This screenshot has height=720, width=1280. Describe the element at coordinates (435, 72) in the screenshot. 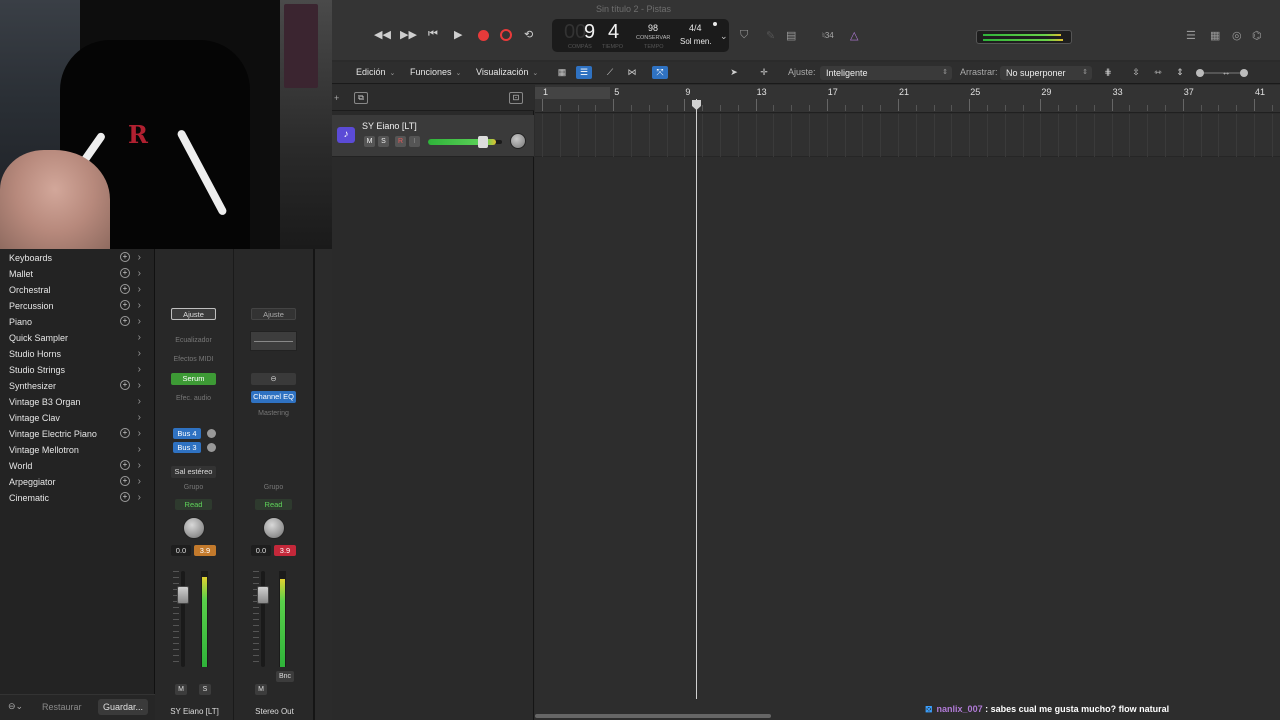

I see `menu-functions: Funciones ⌄` at that location.